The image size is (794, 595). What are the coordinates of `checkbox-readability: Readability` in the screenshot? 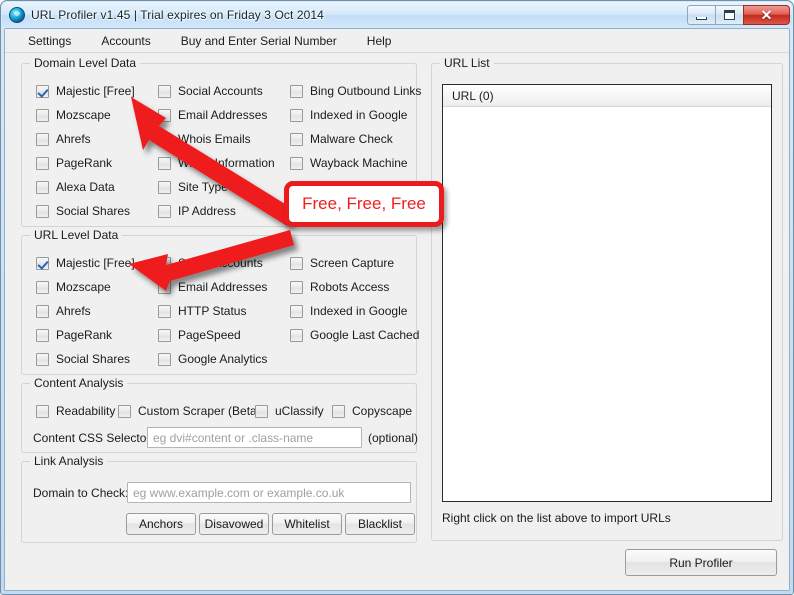 It's located at (75, 411).